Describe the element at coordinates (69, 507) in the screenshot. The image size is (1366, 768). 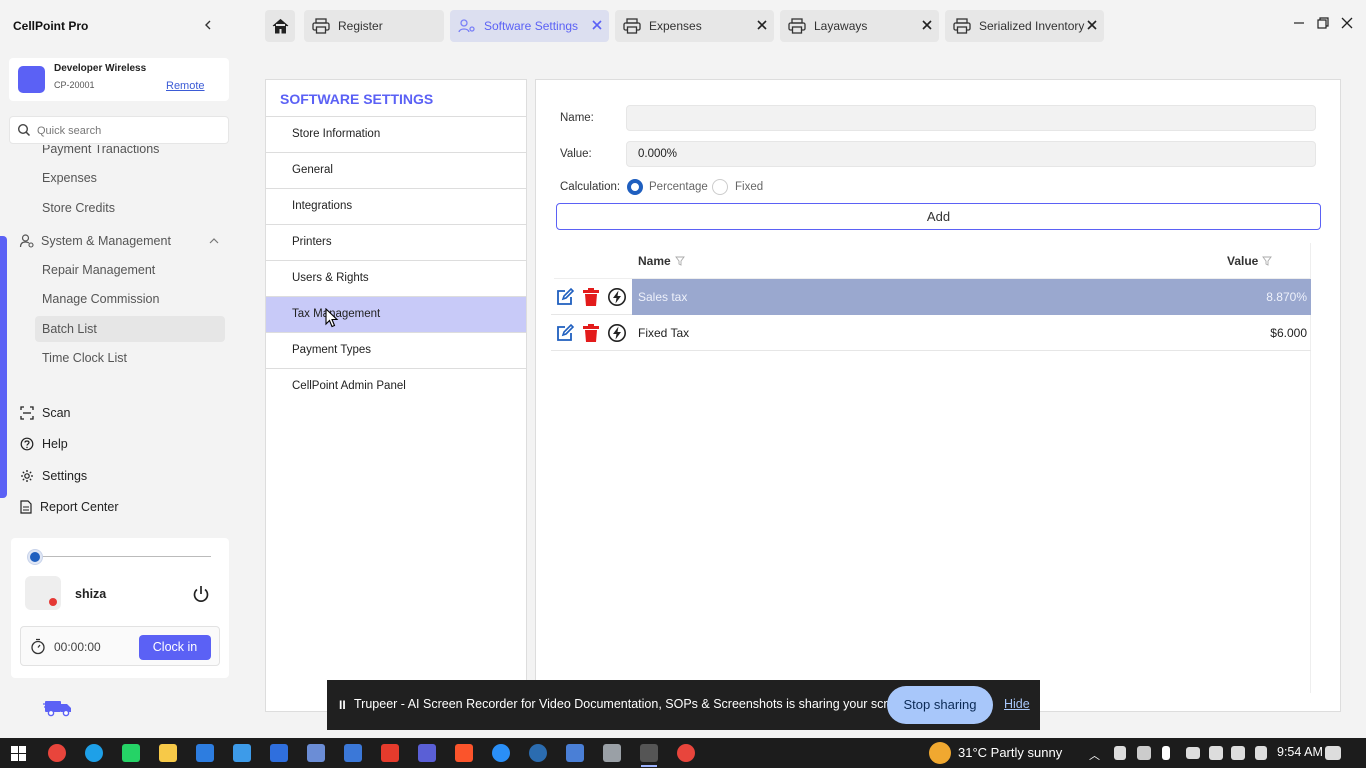
I see `nav-item-report-center: Report Center` at that location.